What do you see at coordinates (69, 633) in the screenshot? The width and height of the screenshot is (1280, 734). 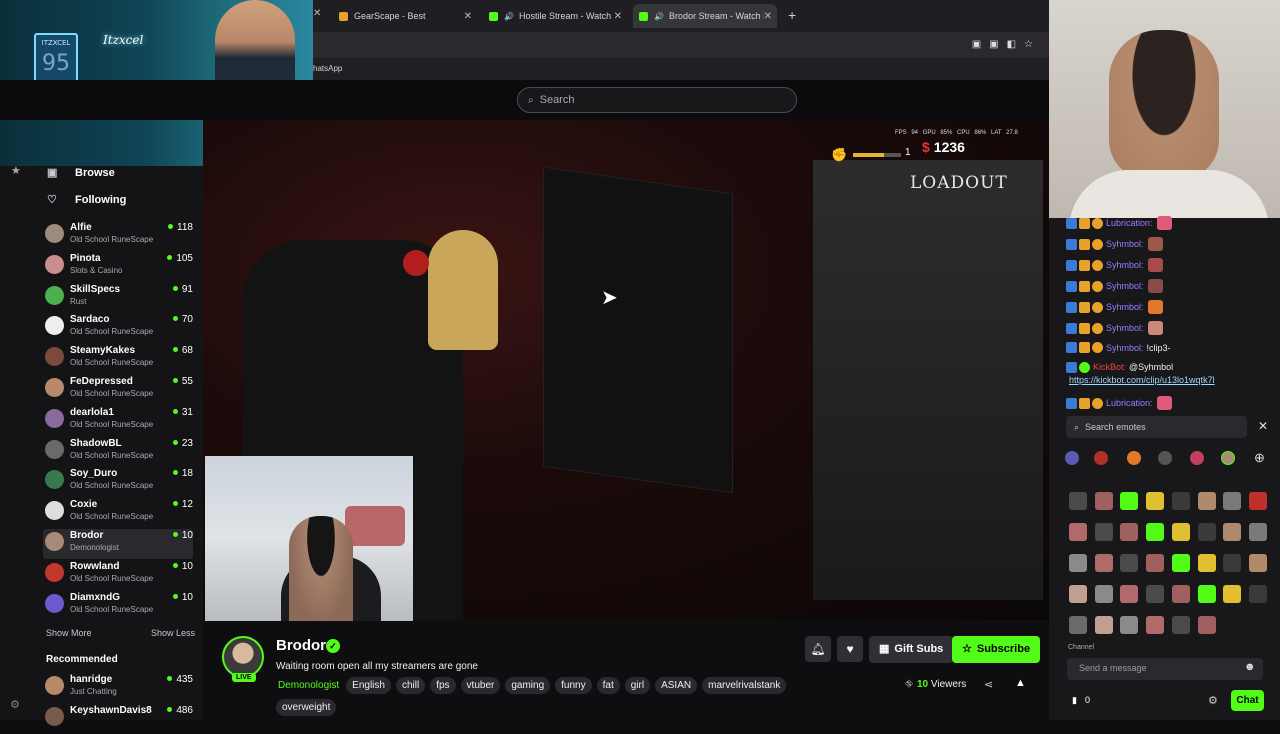 I see `show-more-button: Show More` at bounding box center [69, 633].